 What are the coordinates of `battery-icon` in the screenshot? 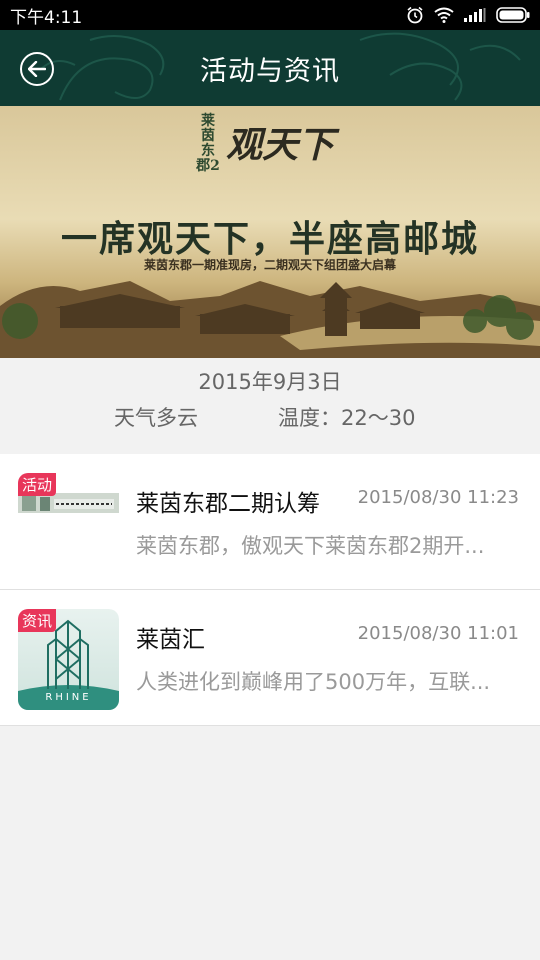 It's located at (513, 15).